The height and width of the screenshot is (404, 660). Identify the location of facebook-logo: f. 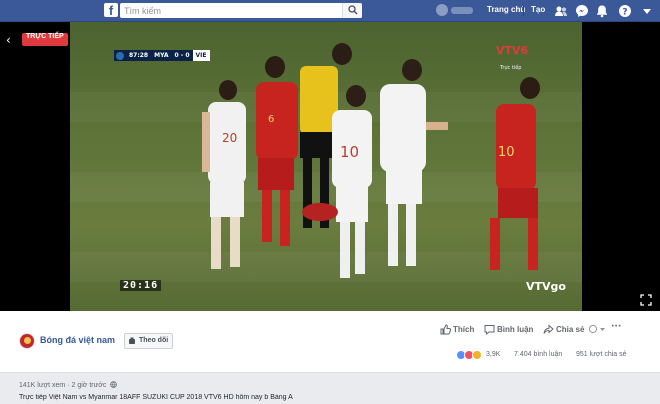
(111, 10).